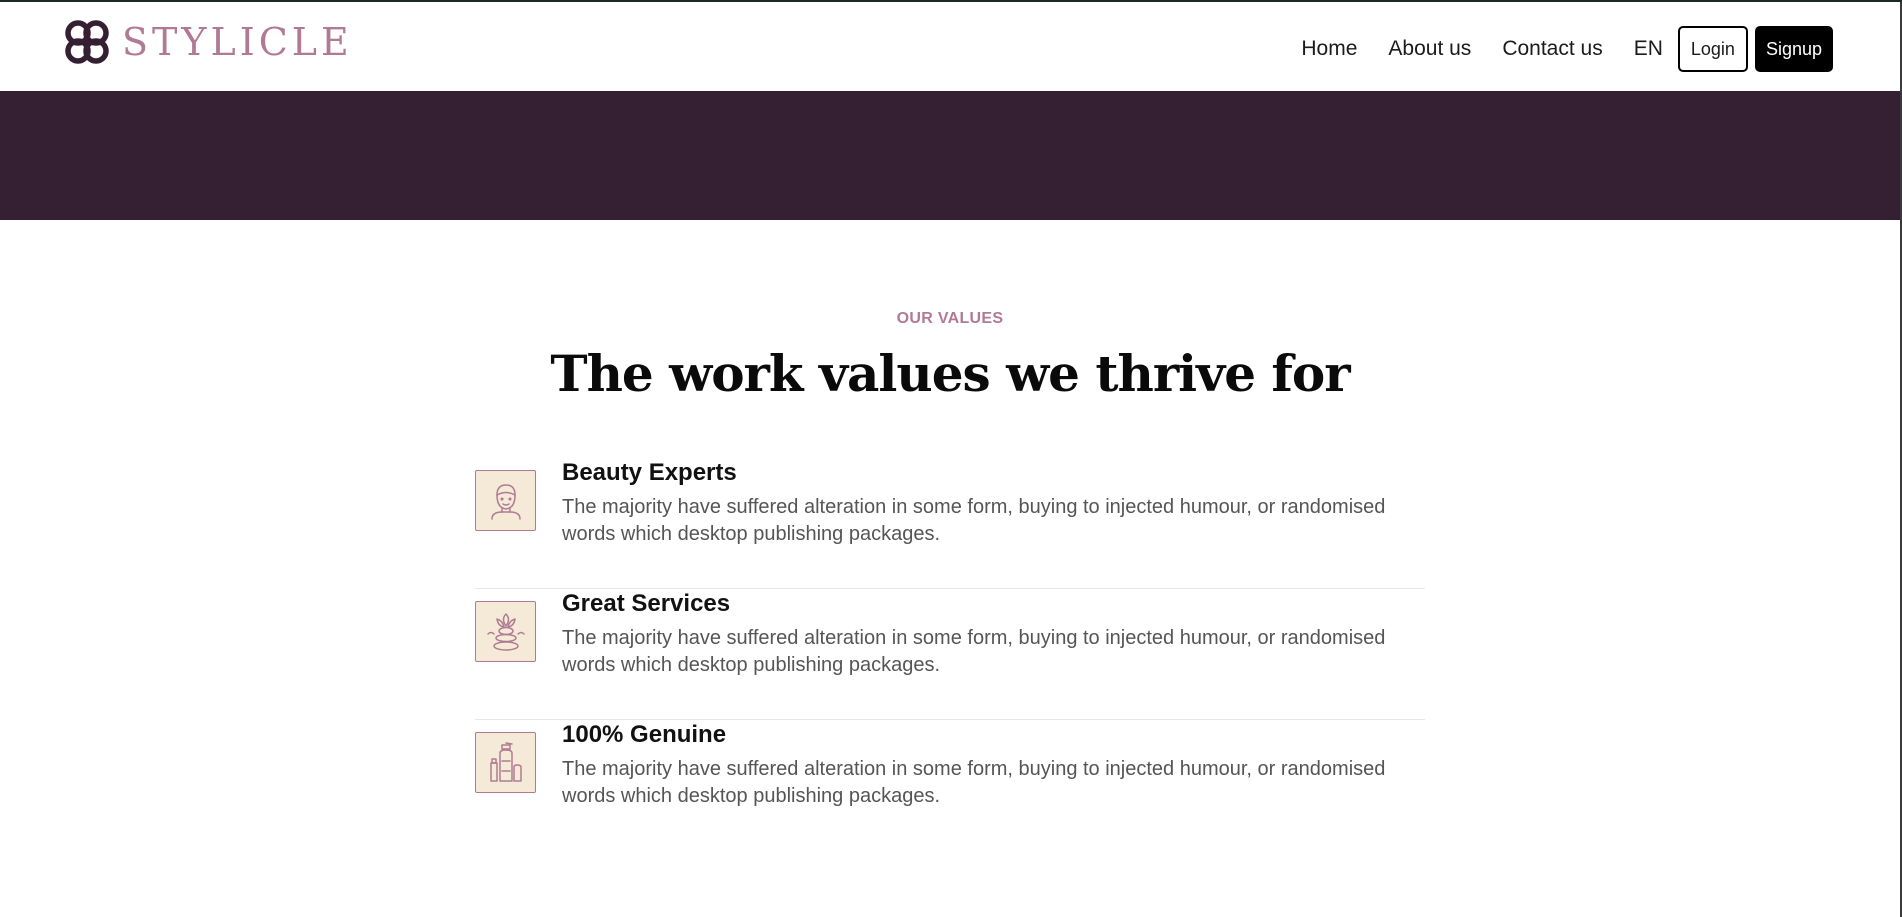  What do you see at coordinates (950, 318) in the screenshot?
I see `section-eyebrow: OUR VALUES` at bounding box center [950, 318].